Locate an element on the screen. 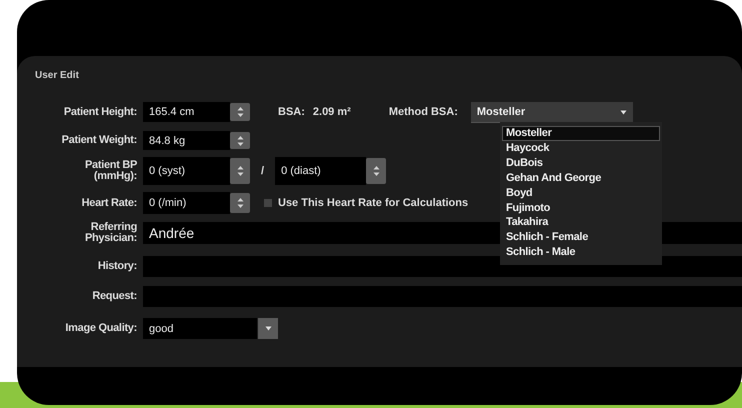 This screenshot has width=742, height=408. dropdown-option: Schlich - Male is located at coordinates (581, 252).